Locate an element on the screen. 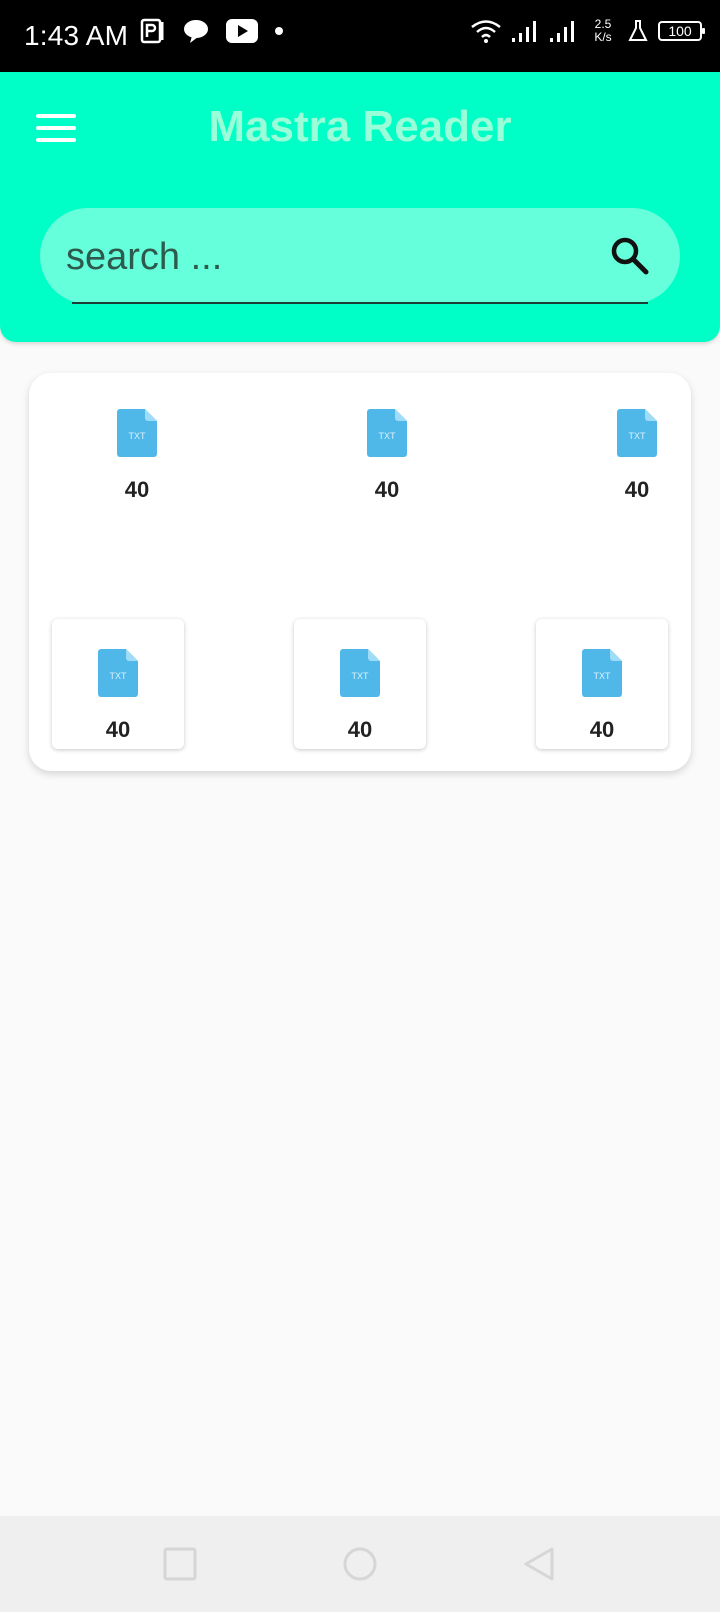 The image size is (720, 1612). speed-unit: K/s is located at coordinates (603, 37).